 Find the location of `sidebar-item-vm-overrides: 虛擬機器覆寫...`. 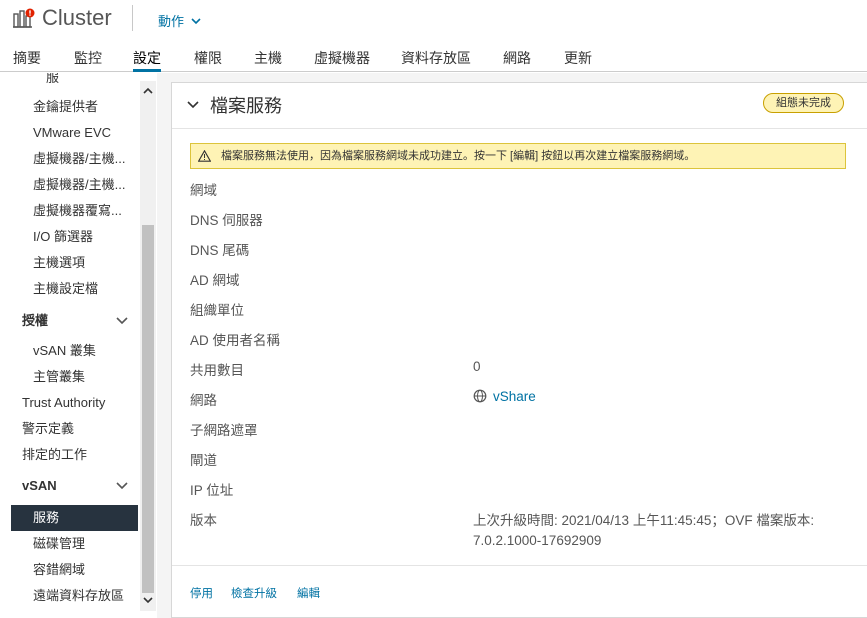

sidebar-item-vm-overrides: 虛擬機器覆寫... is located at coordinates (70, 211).